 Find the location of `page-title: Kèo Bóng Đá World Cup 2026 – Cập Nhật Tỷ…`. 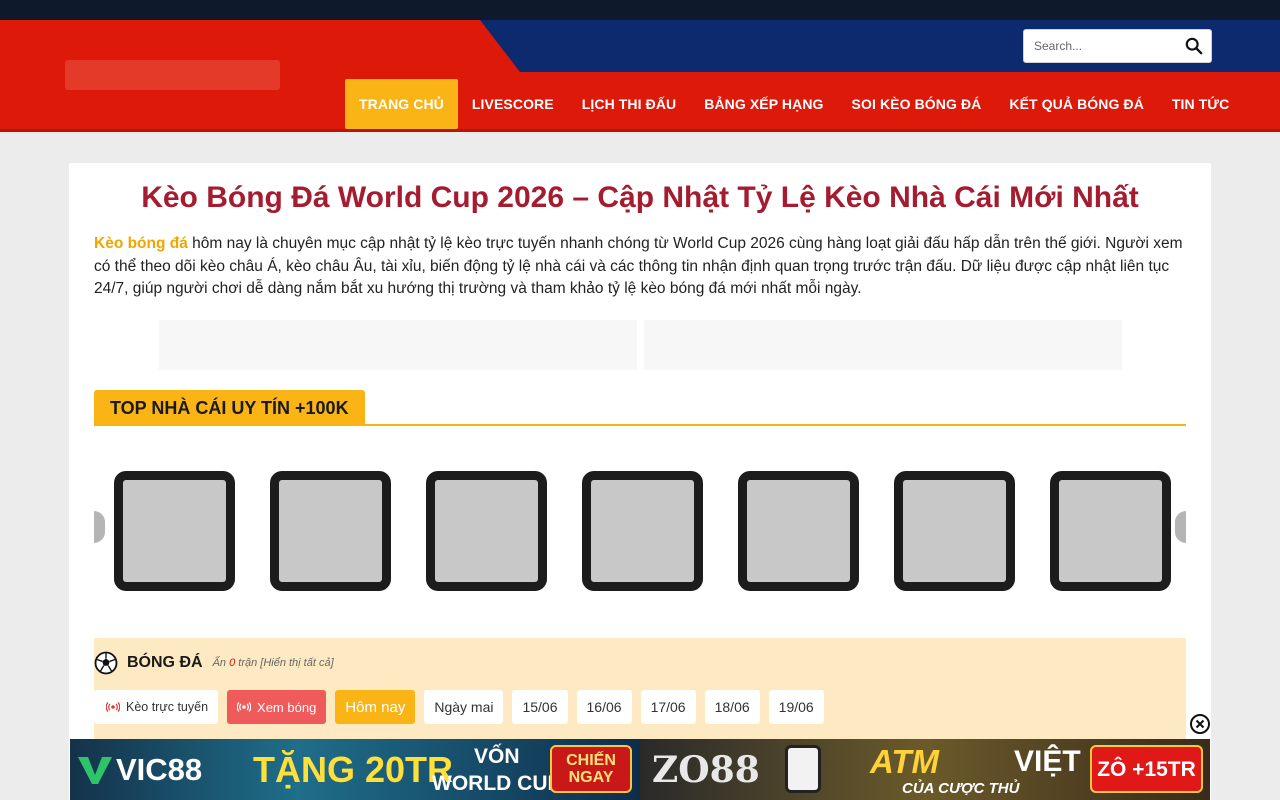

page-title: Kèo Bóng Đá World Cup 2026 – Cập Nhật Tỷ… is located at coordinates (640, 197).